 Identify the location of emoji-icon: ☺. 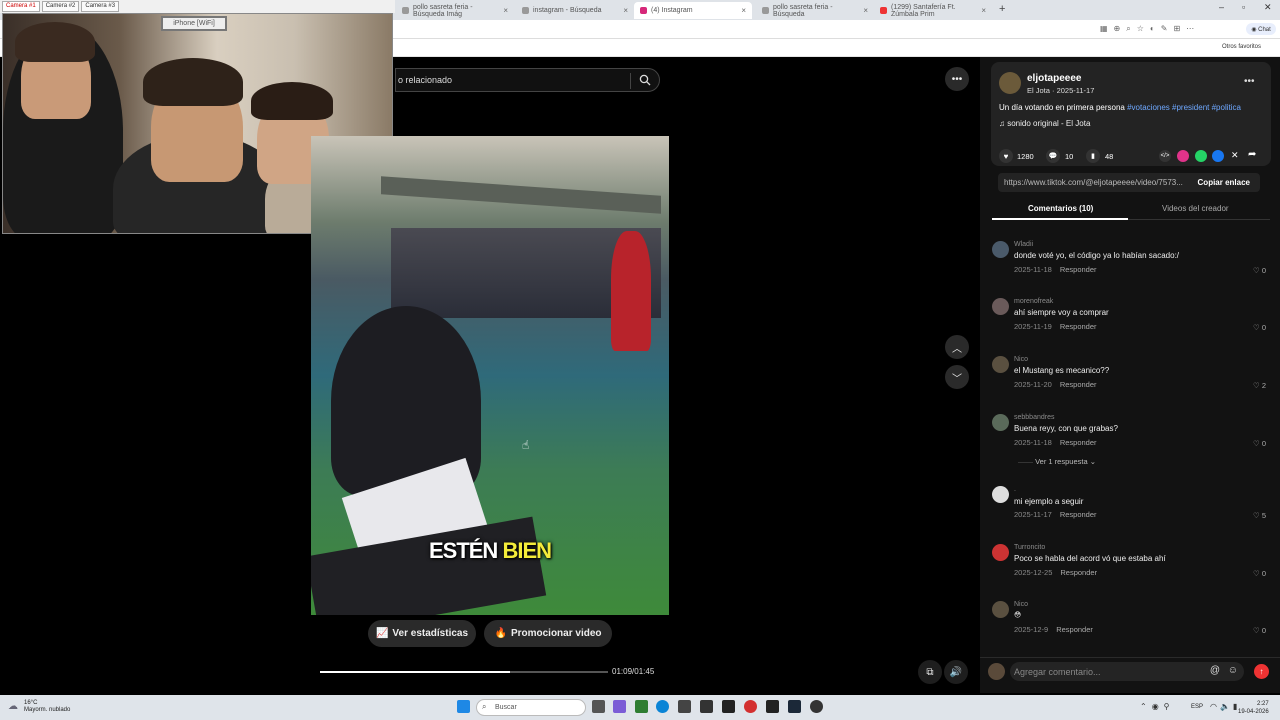
(1233, 670).